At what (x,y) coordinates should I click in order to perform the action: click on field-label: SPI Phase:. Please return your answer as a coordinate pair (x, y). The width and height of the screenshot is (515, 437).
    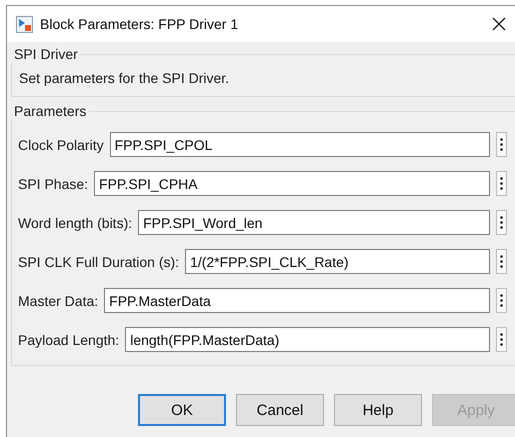
    Looking at the image, I should click on (53, 184).